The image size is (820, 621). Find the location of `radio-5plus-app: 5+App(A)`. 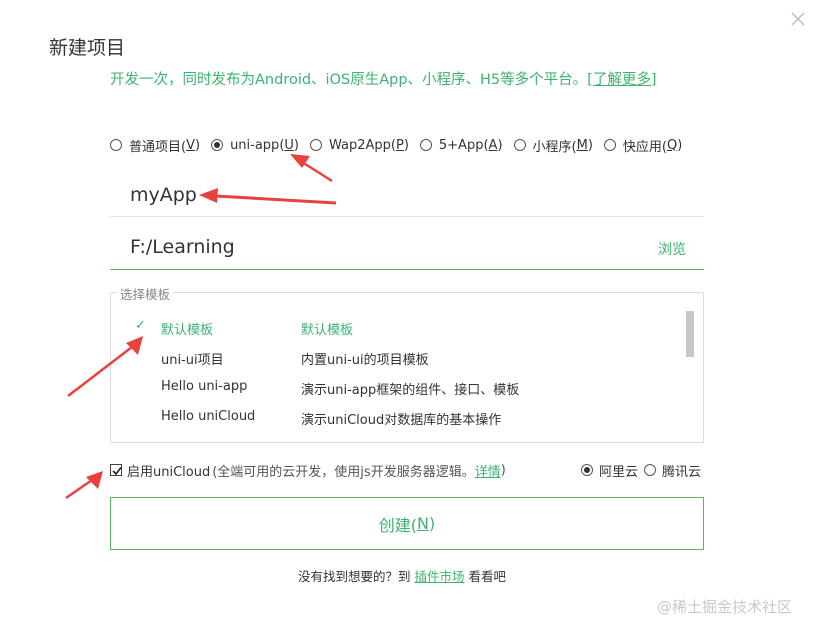

radio-5plus-app: 5+App(A) is located at coordinates (461, 145).